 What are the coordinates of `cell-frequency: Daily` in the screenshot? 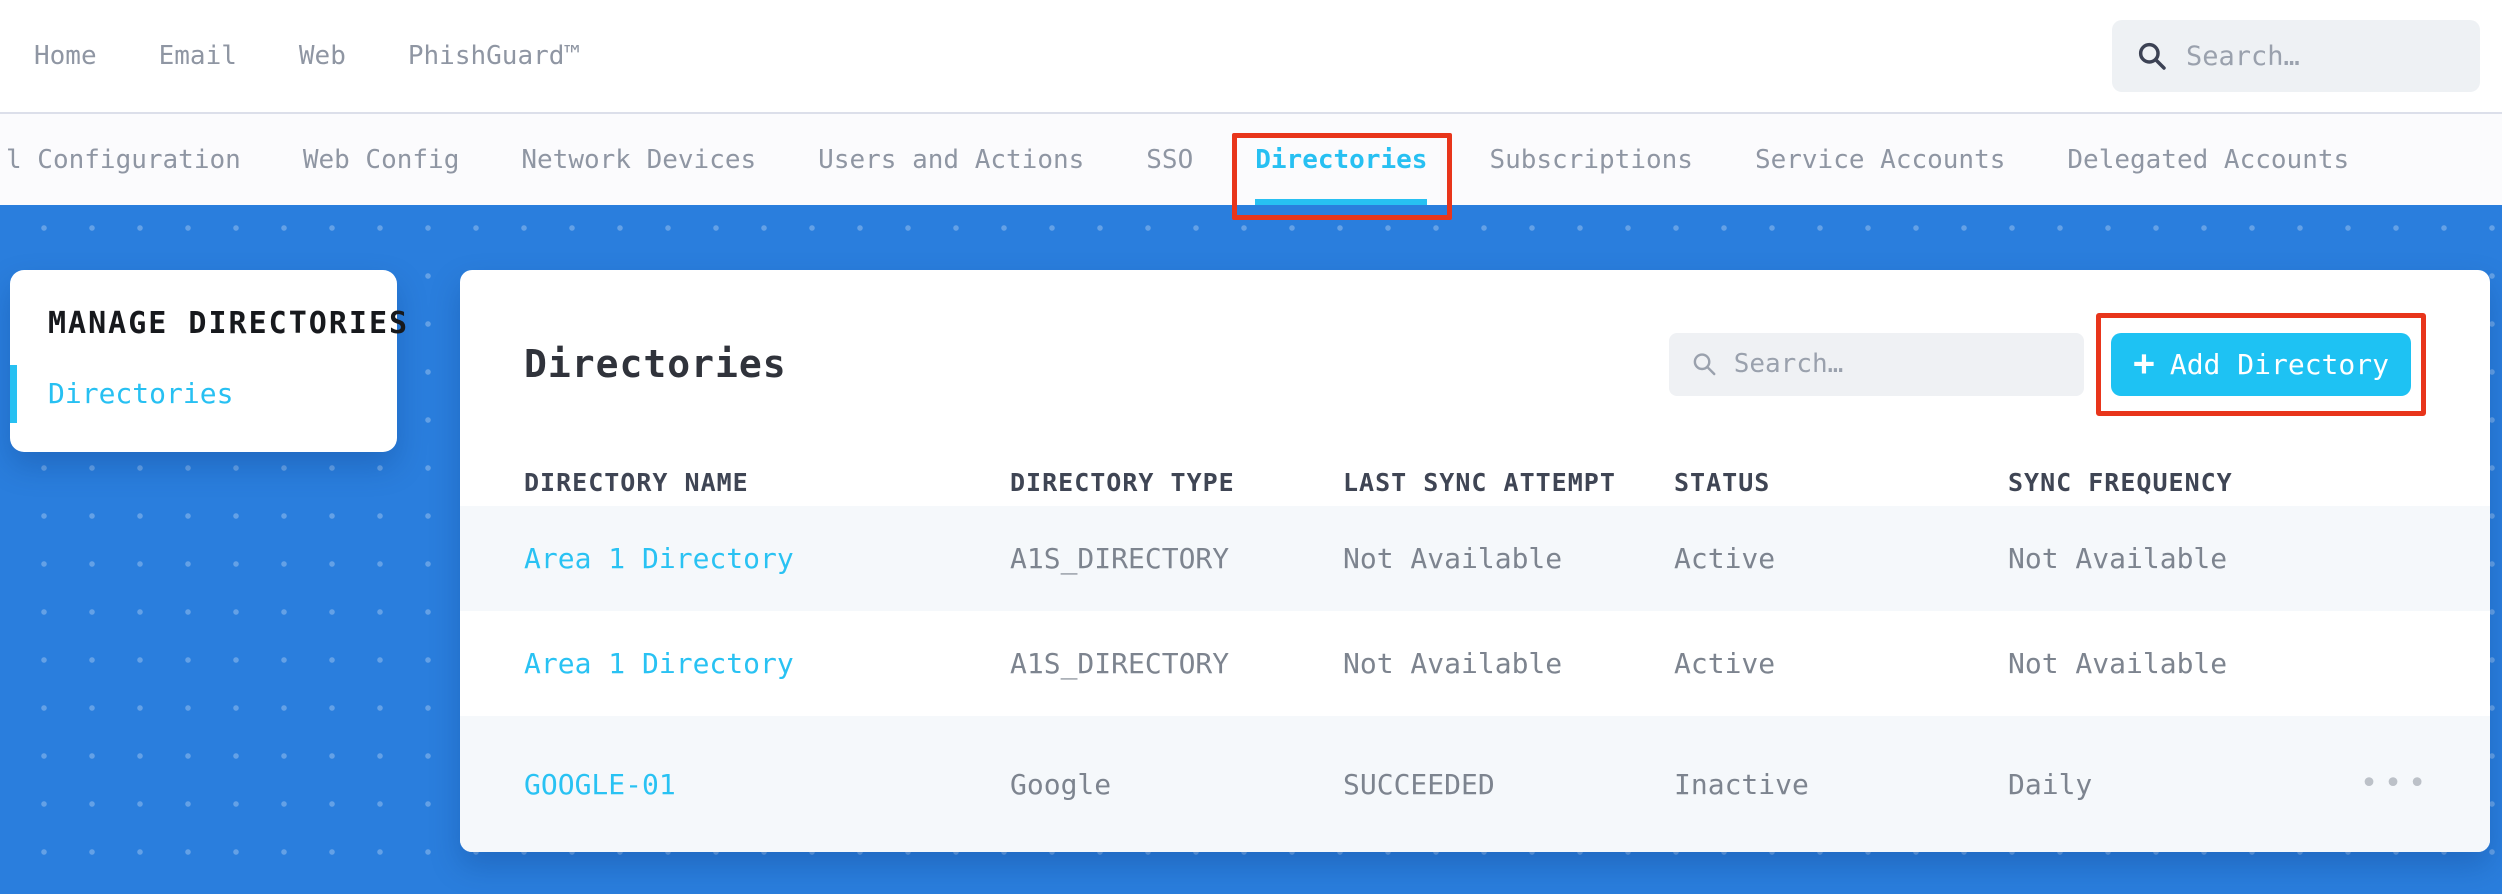 It's located at (2050, 784).